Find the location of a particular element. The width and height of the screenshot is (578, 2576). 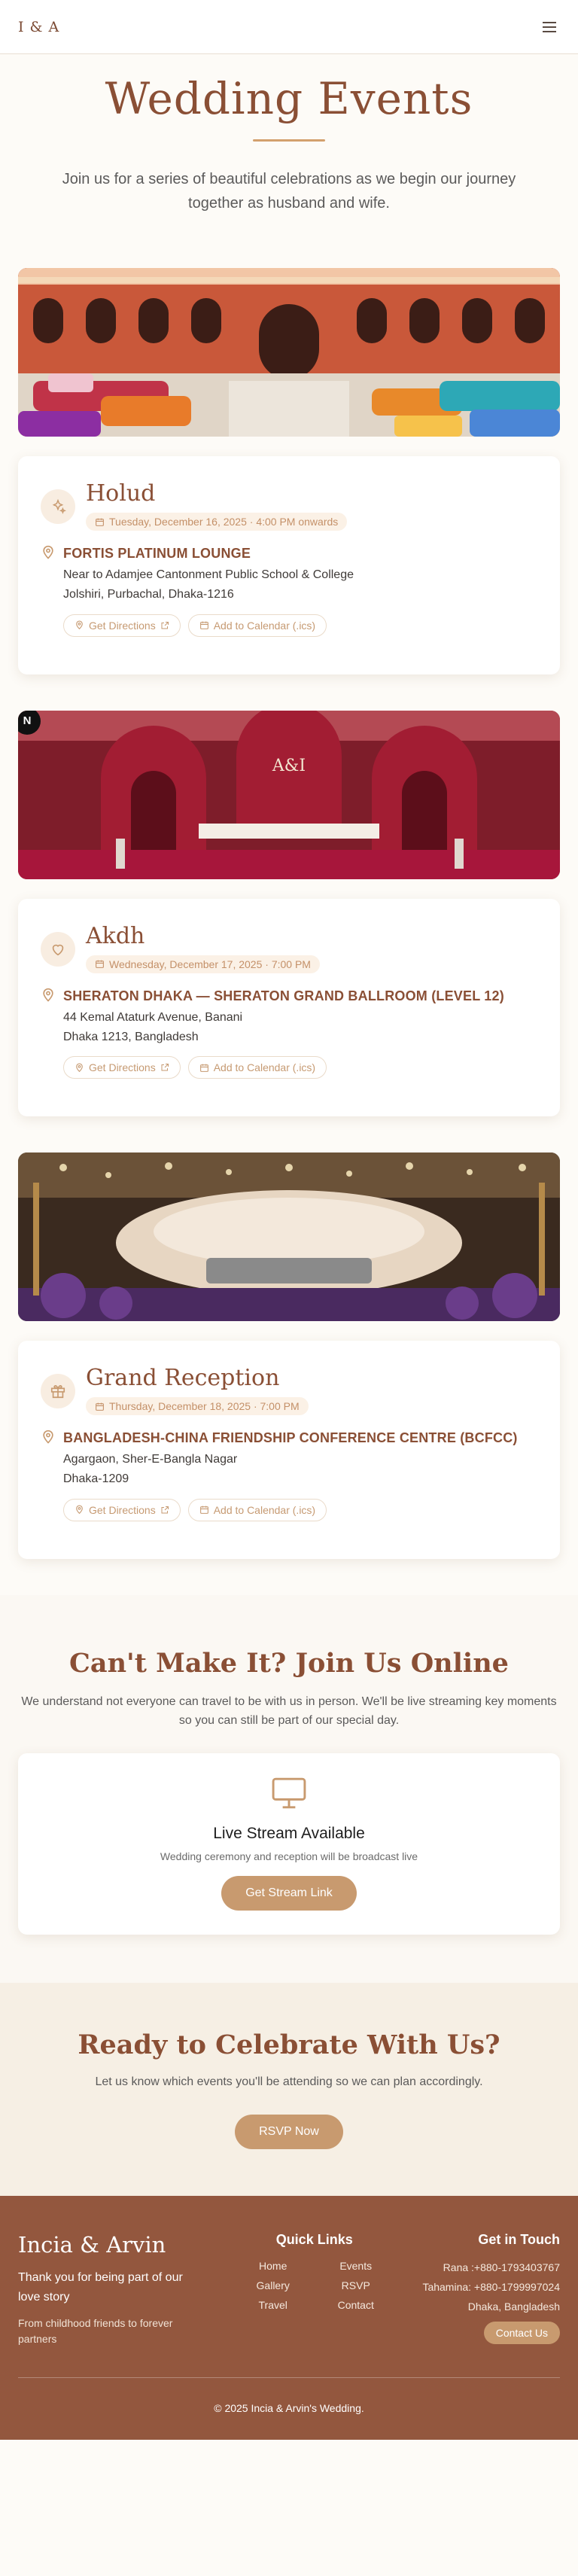

event-date-badge: Wednesday, December 17, 2025 · 7:00 PM is located at coordinates (203, 964).